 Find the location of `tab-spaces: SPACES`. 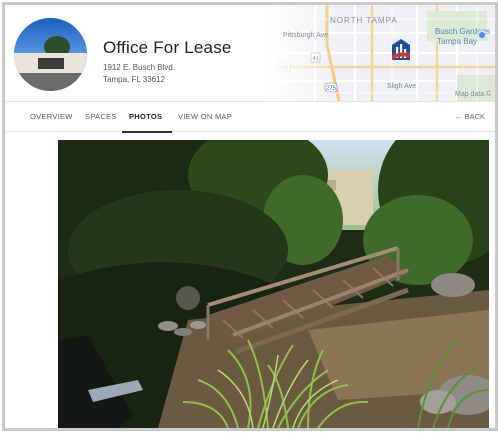

tab-spaces: SPACES is located at coordinates (101, 116).